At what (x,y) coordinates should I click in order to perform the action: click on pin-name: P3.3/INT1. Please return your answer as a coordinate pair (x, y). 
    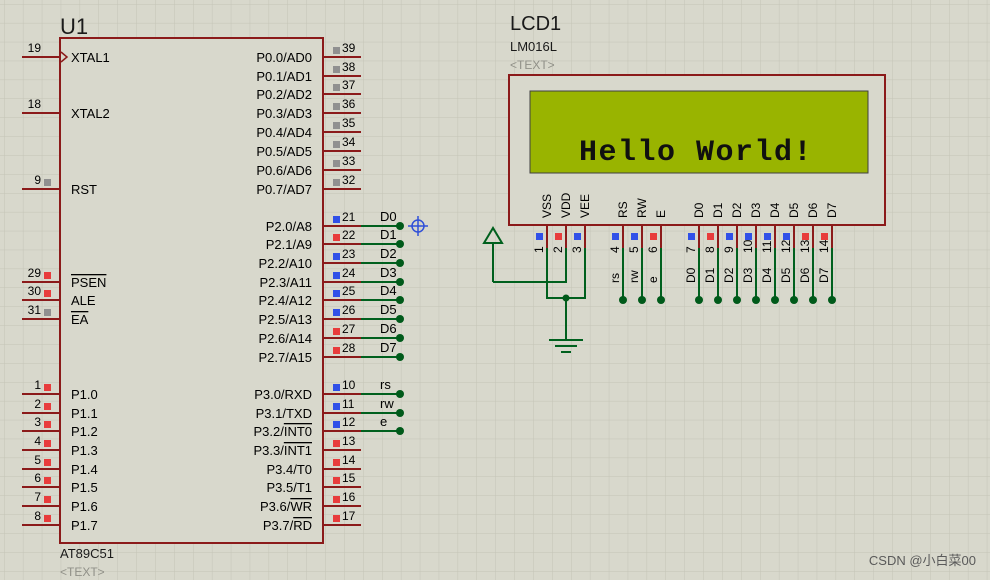
    Looking at the image, I should click on (282, 450).